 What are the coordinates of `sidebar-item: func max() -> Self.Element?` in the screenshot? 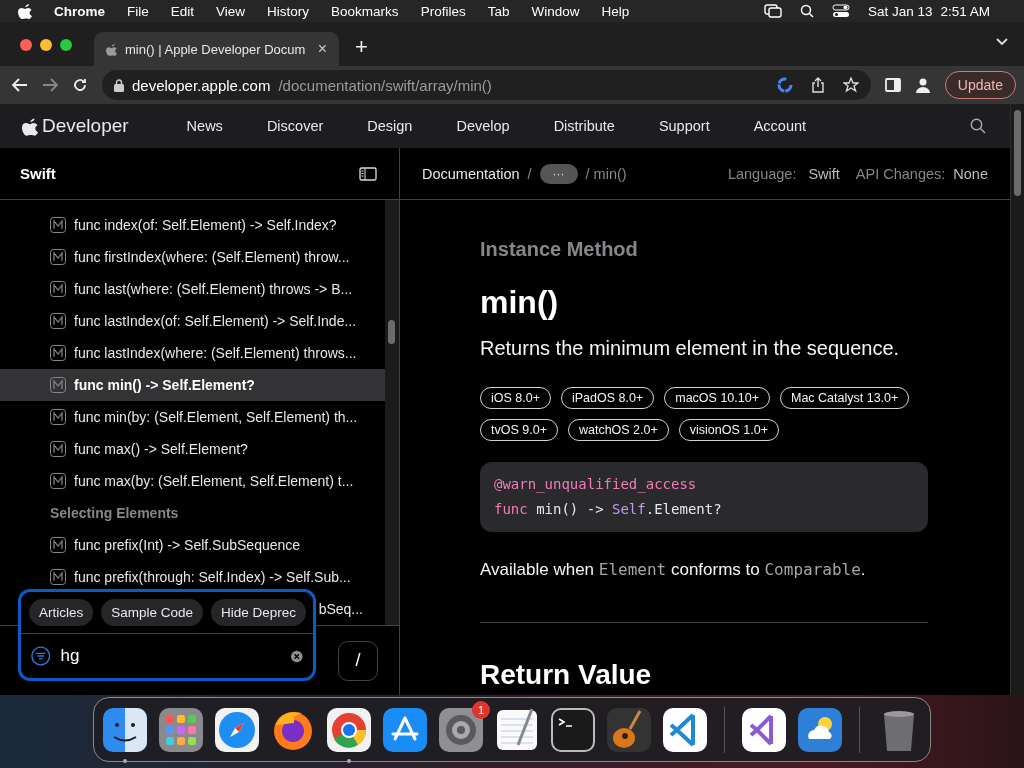 It's located at (192, 449).